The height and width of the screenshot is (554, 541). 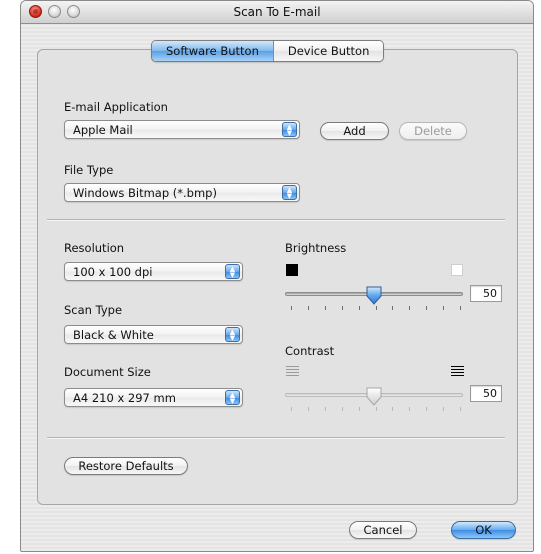 What do you see at coordinates (93, 310) in the screenshot?
I see `scan-type-label: Scan Type` at bounding box center [93, 310].